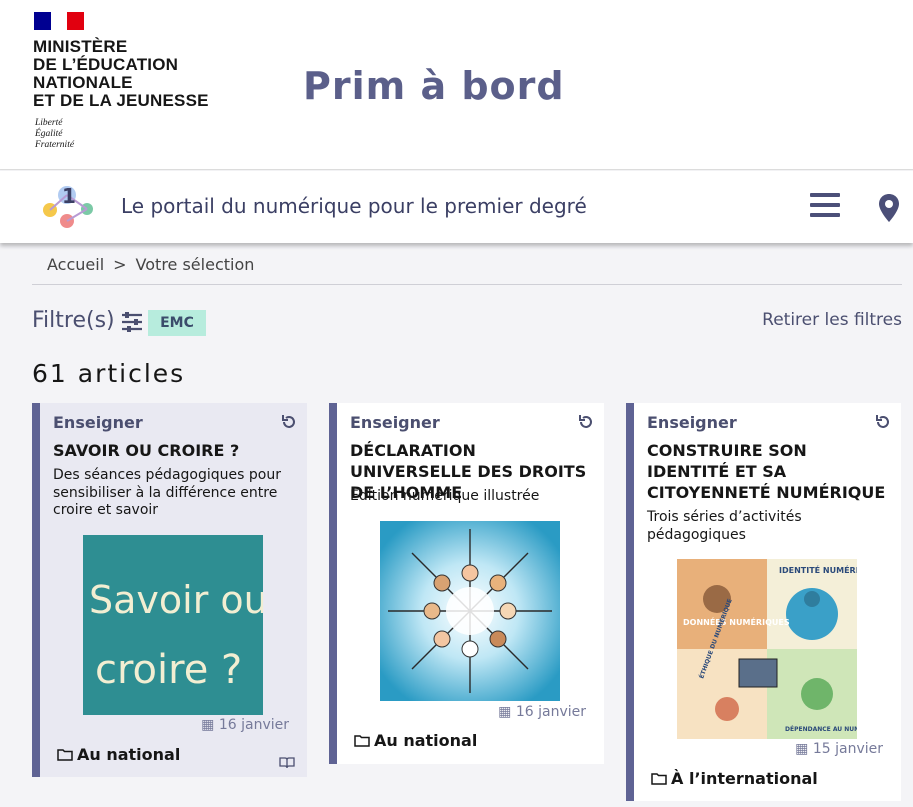  I want to click on card-description: Trois séries d’activités pédagogiques, so click(724, 526).